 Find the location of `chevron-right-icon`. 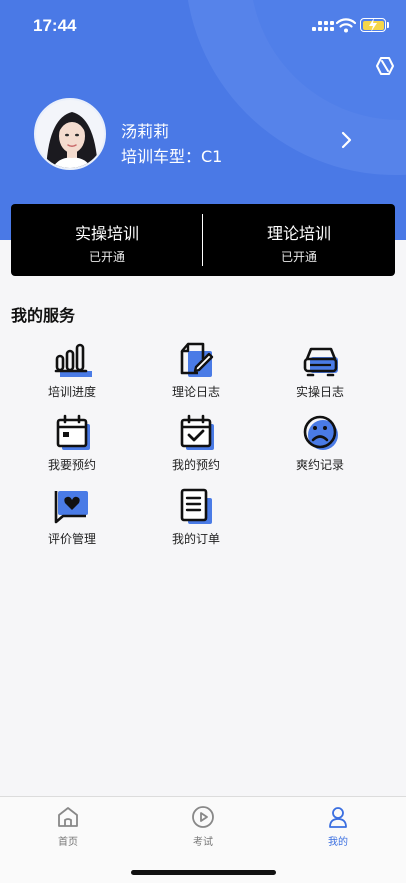

chevron-right-icon is located at coordinates (347, 140).